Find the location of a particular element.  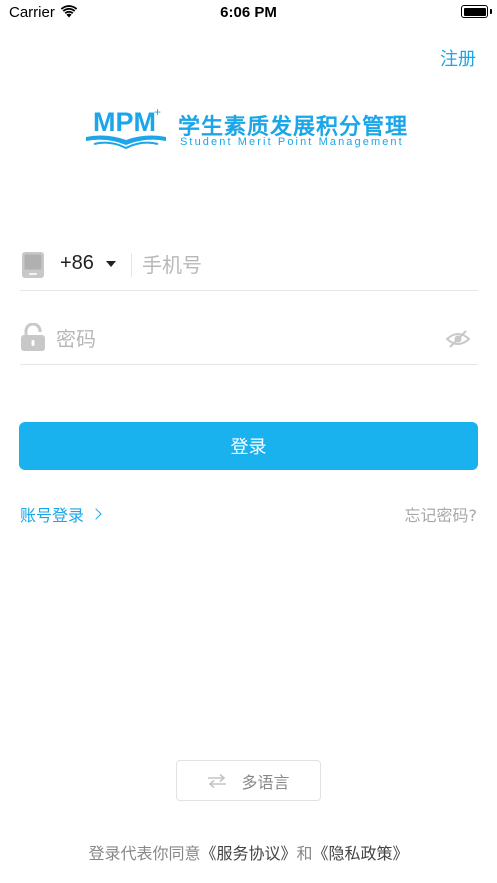

battery-cap is located at coordinates (491, 11).